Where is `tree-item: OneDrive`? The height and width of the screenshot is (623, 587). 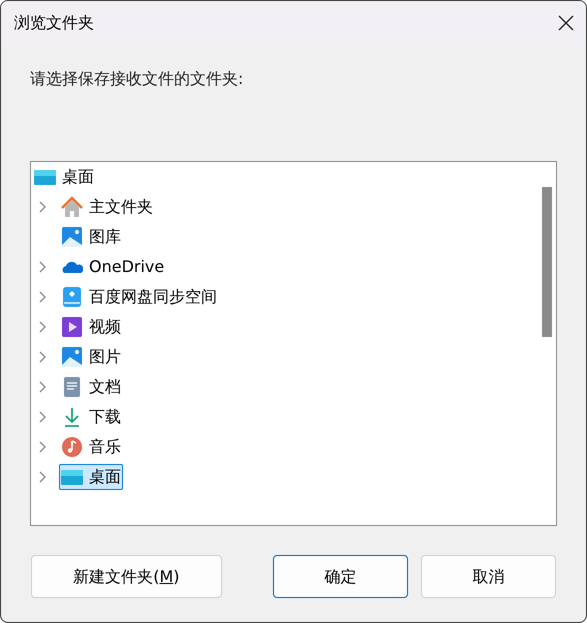 tree-item: OneDrive is located at coordinates (112, 267).